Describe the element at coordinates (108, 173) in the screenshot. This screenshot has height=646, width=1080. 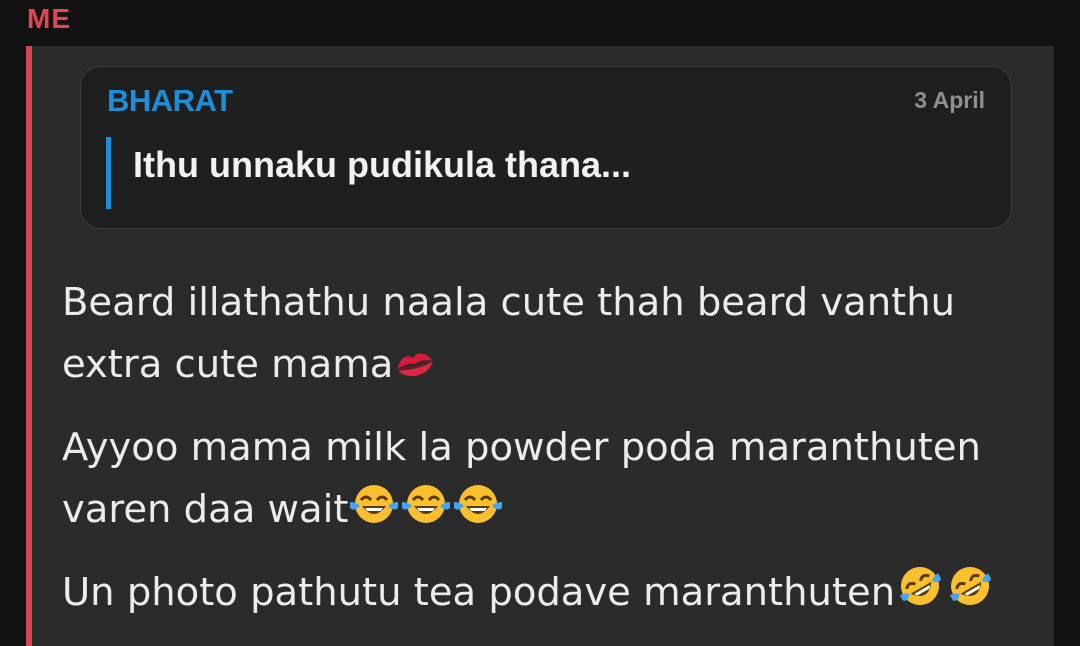
I see `reply-quote-bar` at that location.